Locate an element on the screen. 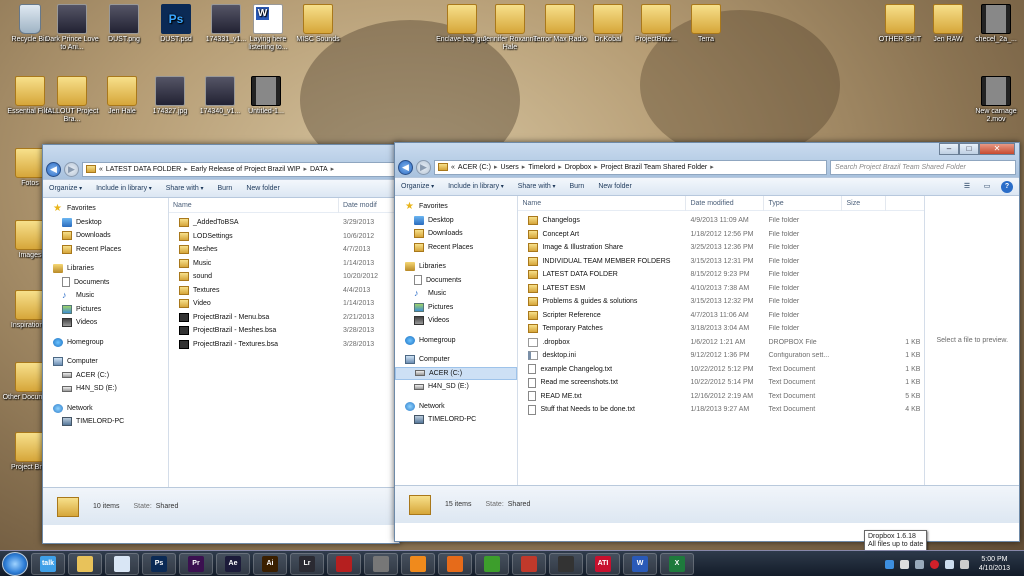 The width and height of the screenshot is (1024, 576). file-row: Changelogs 4/9/2013 11:09 AM File folder is located at coordinates (721, 221).